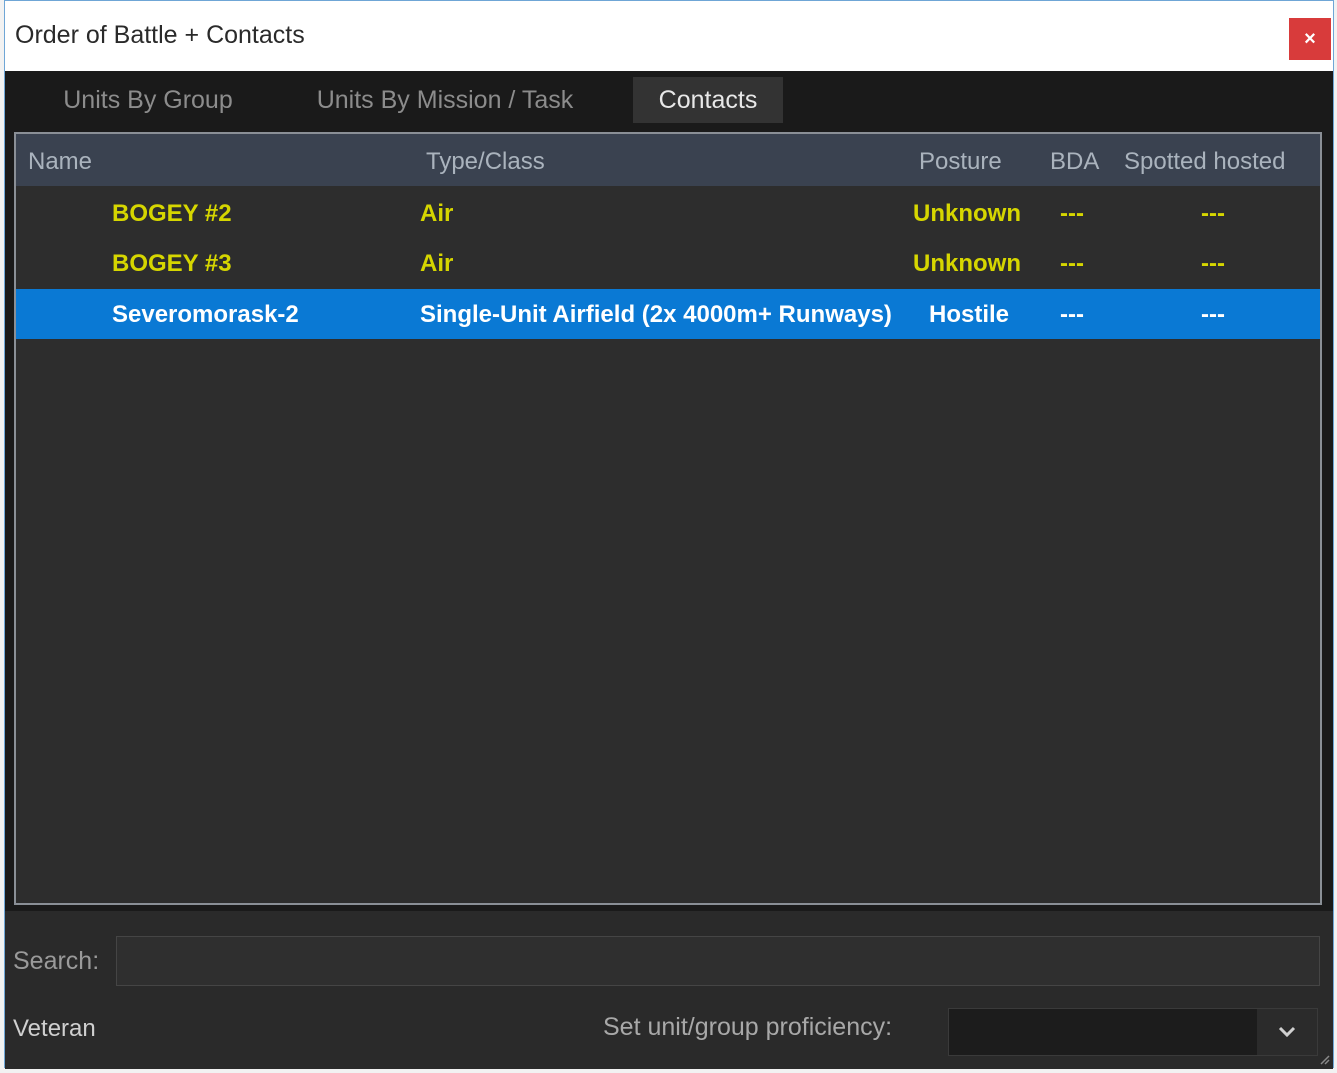 This screenshot has width=1337, height=1073. Describe the element at coordinates (669, 36) in the screenshot. I see `title-bar: Order of Battle + Contacts ×` at that location.